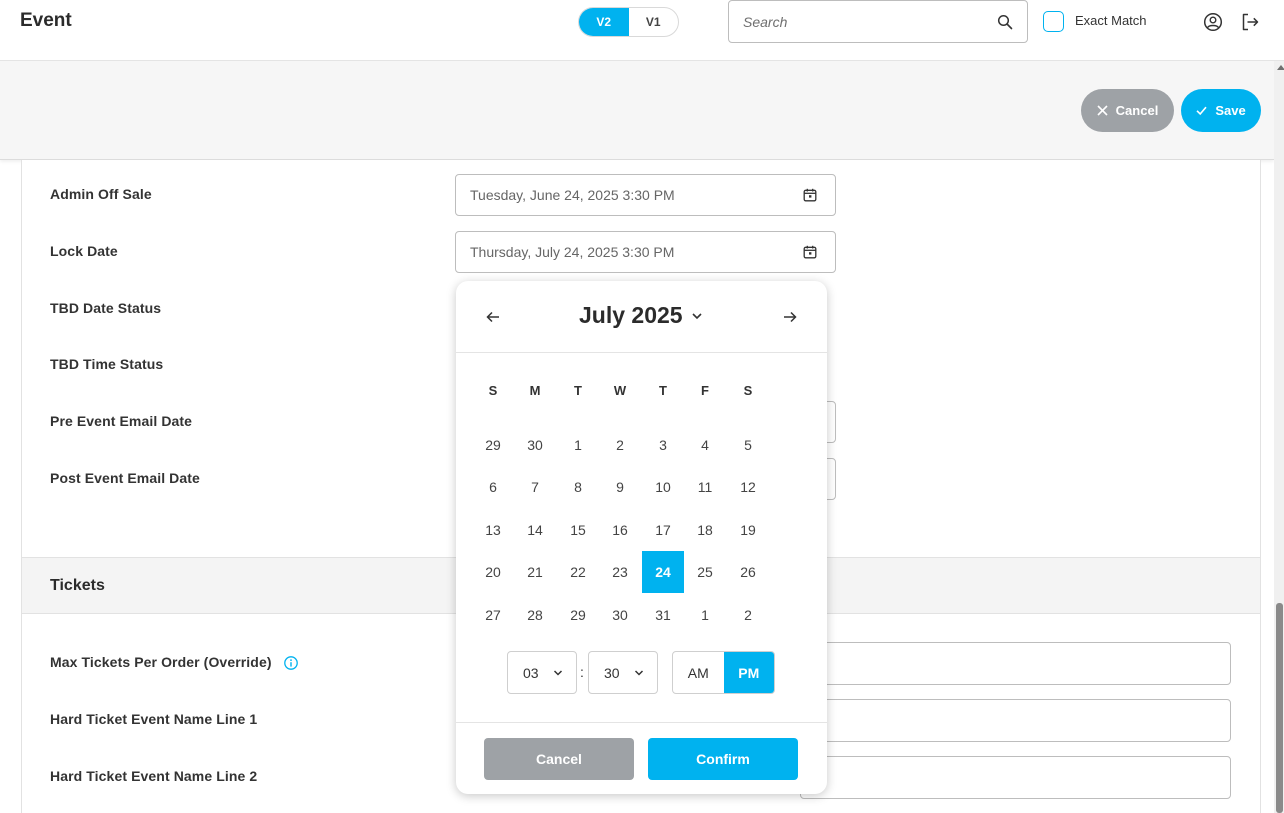  What do you see at coordinates (748, 530) in the screenshot?
I see `calendar-day: 19` at bounding box center [748, 530].